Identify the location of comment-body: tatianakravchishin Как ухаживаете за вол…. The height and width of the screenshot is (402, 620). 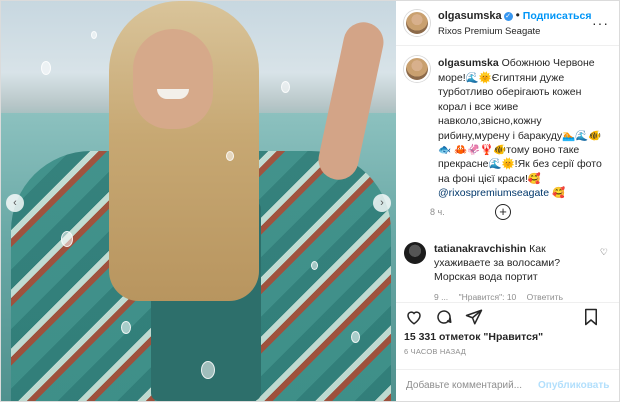
(514, 273).